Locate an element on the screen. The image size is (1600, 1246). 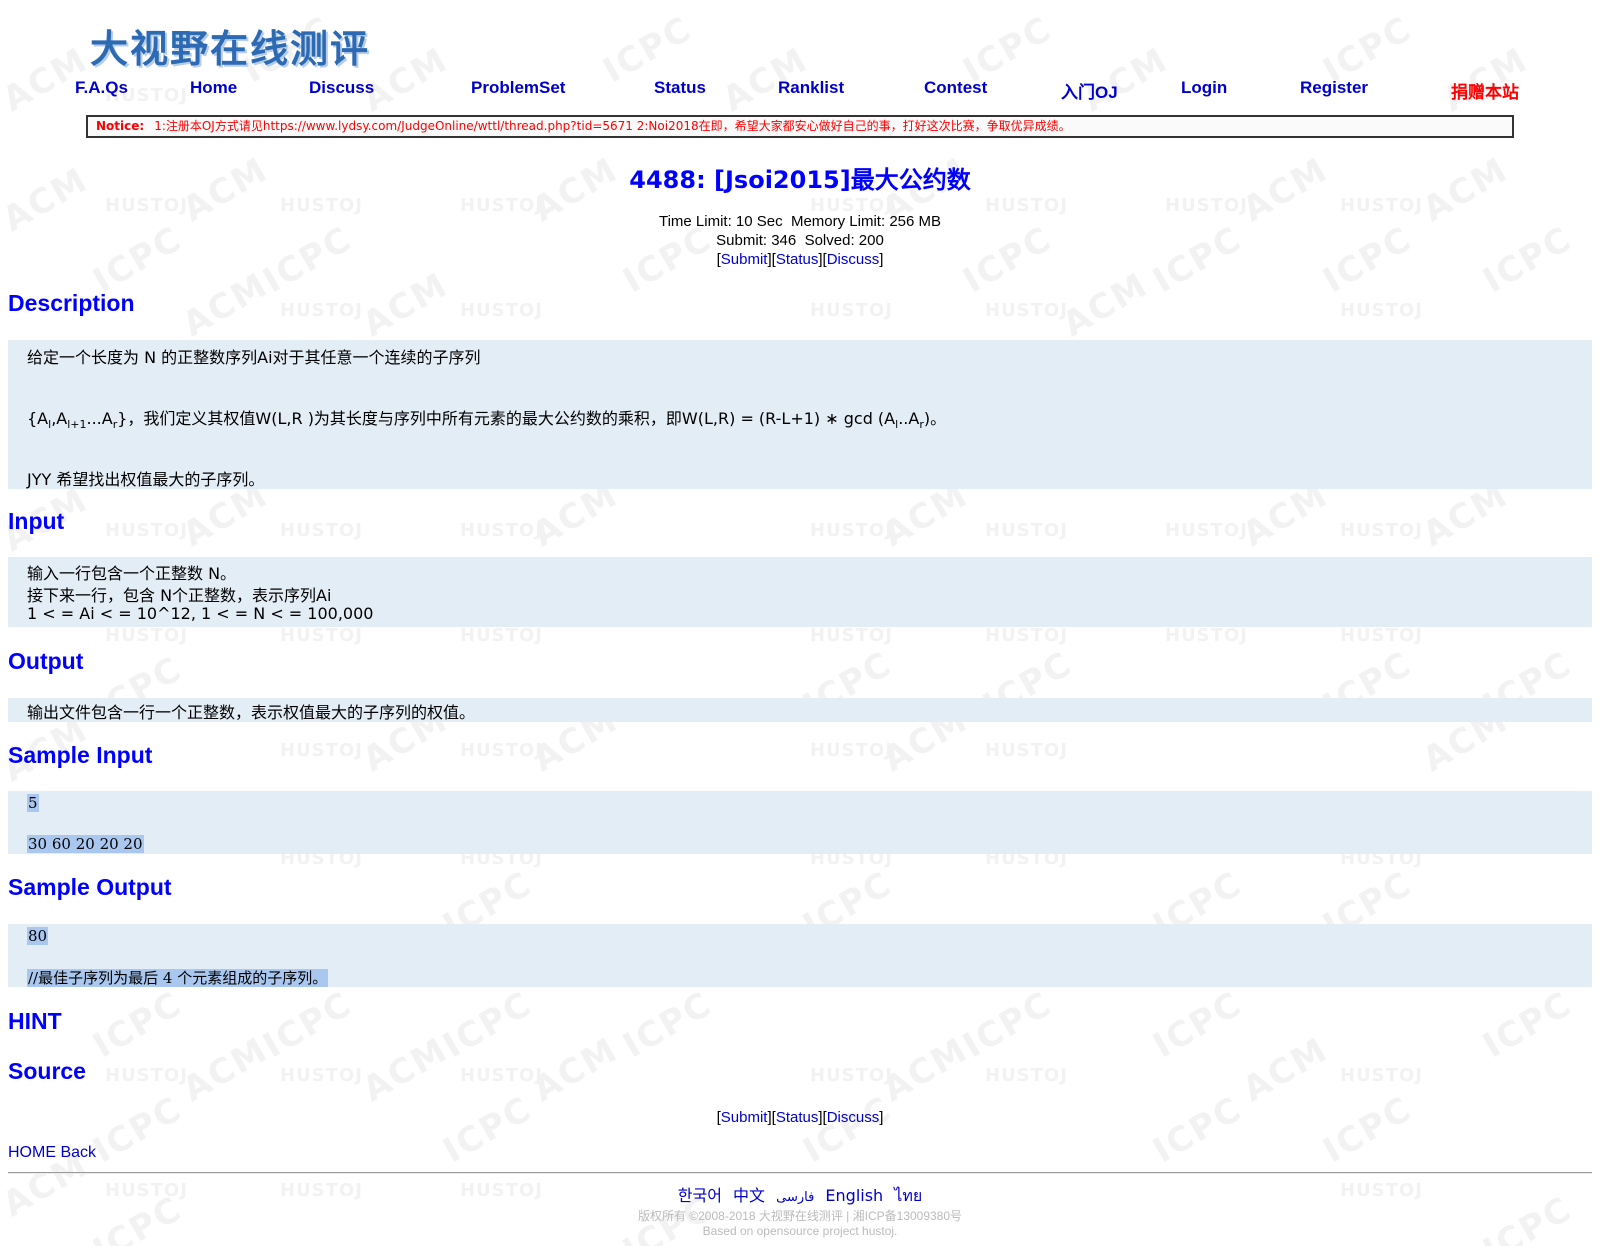
nav-intro-oj-link: 入门OJ is located at coordinates (1089, 90).